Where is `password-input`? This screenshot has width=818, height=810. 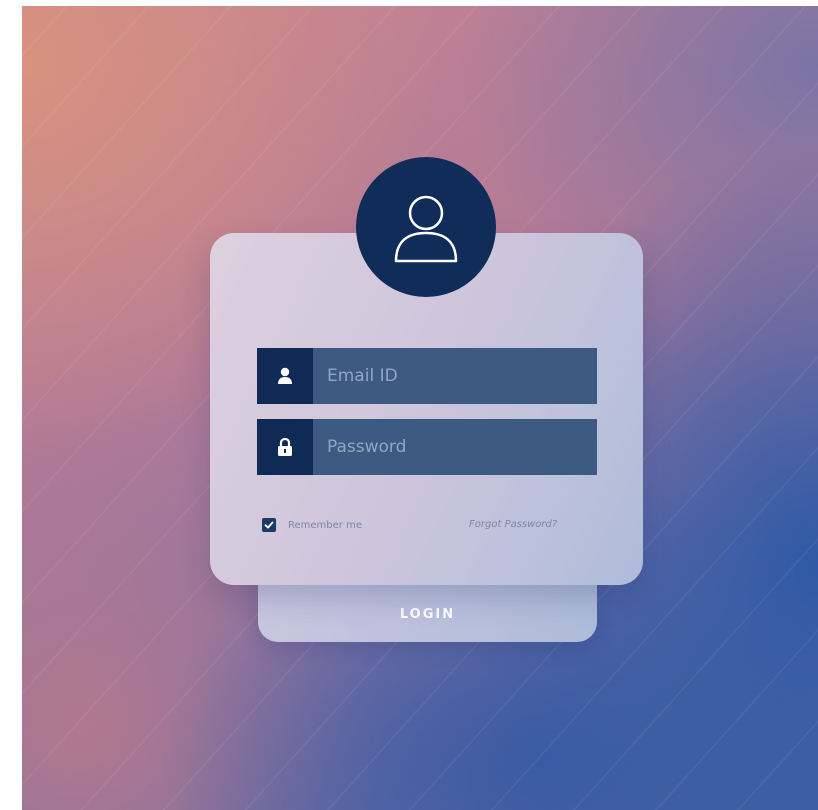
password-input is located at coordinates (457, 447).